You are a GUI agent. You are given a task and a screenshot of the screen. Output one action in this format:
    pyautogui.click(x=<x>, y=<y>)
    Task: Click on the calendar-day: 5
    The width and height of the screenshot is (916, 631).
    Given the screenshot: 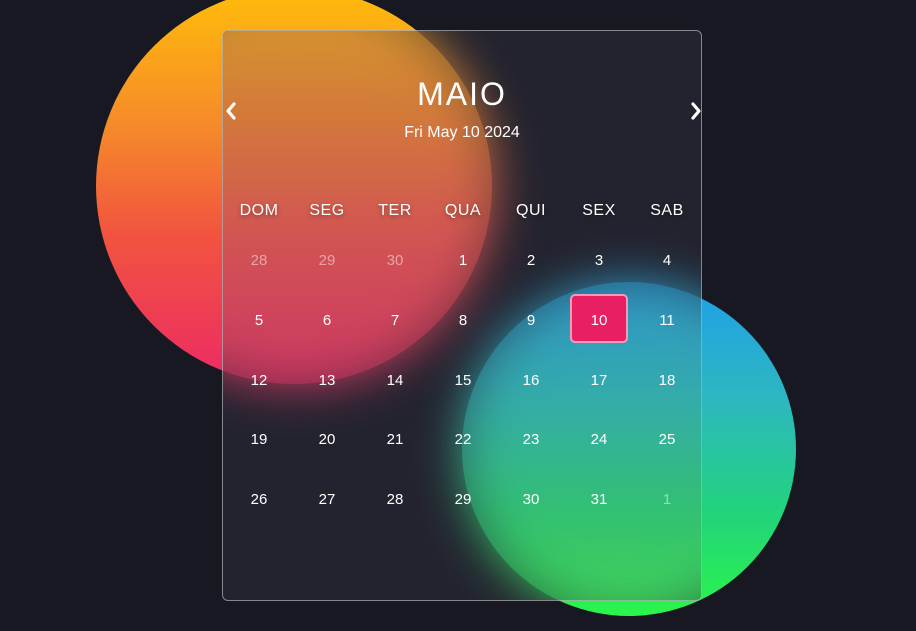 What is the action you would take?
    pyautogui.click(x=259, y=321)
    